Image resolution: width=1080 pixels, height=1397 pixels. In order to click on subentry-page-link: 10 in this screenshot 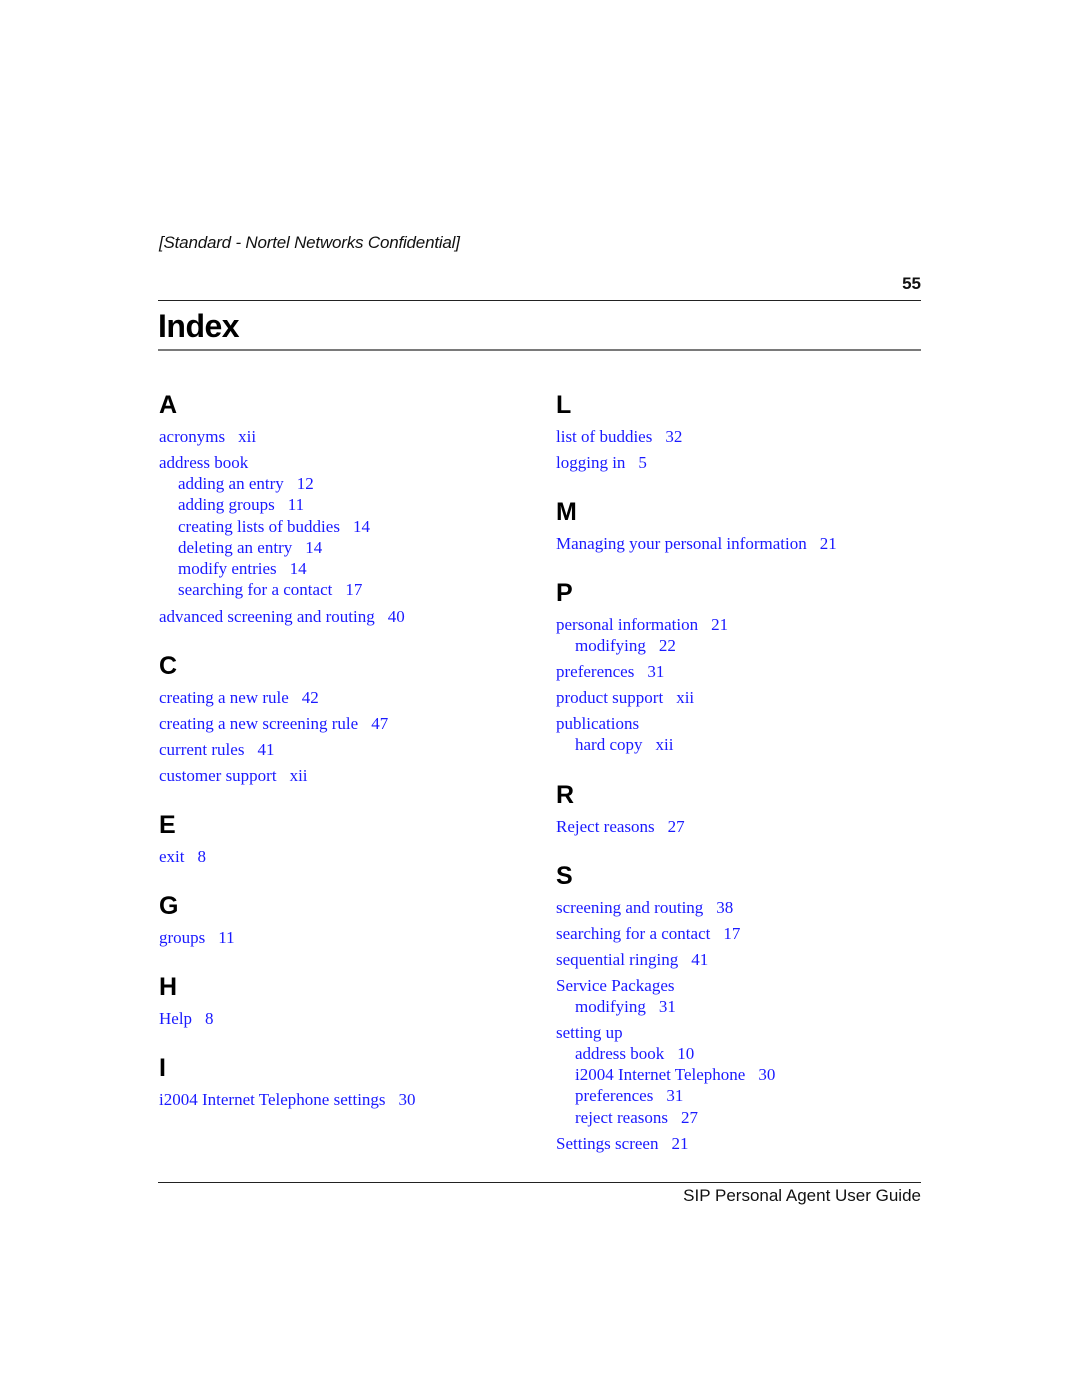, I will do `click(685, 1053)`.